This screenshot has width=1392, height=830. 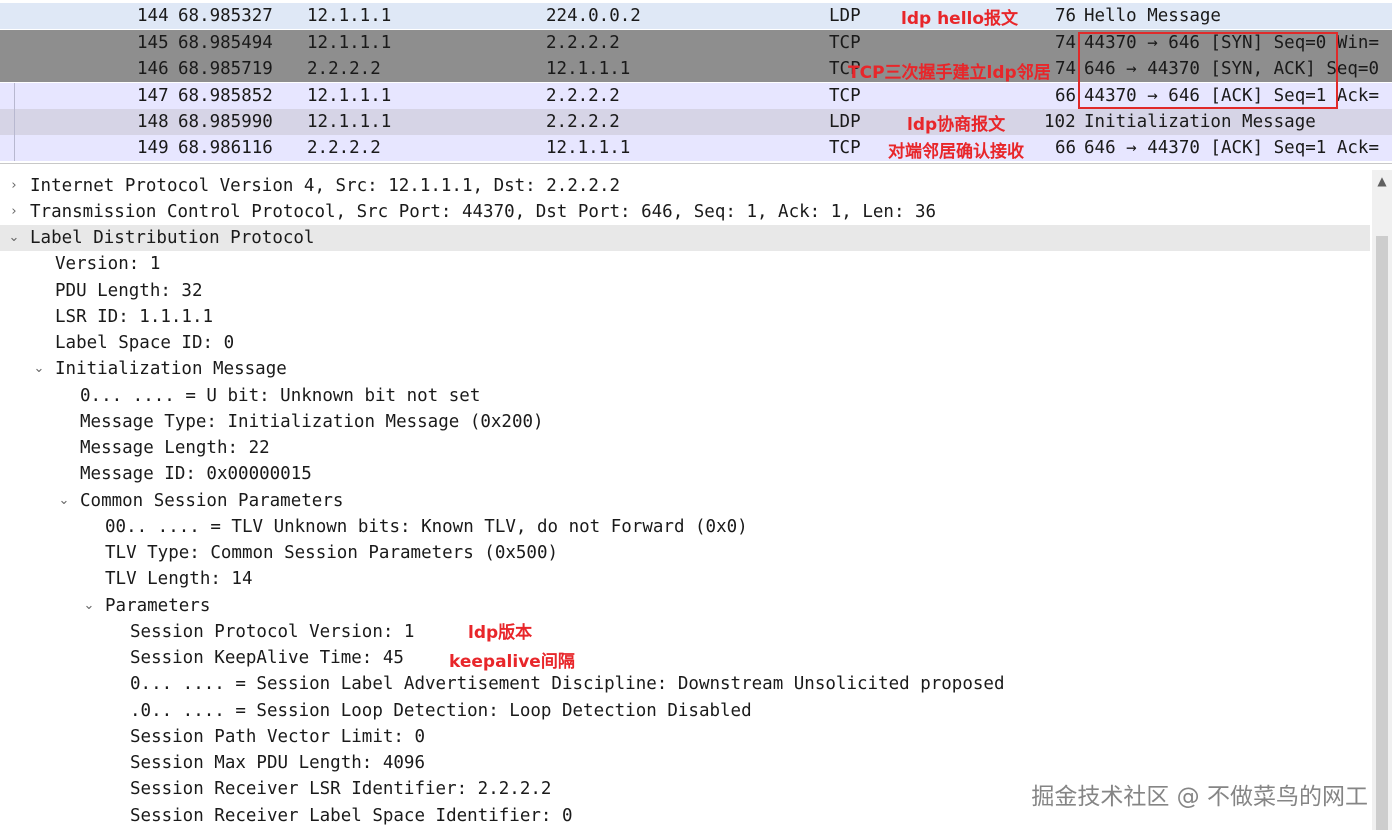 What do you see at coordinates (685, 474) in the screenshot?
I see `tree-item: Message ID: 0x00000015` at bounding box center [685, 474].